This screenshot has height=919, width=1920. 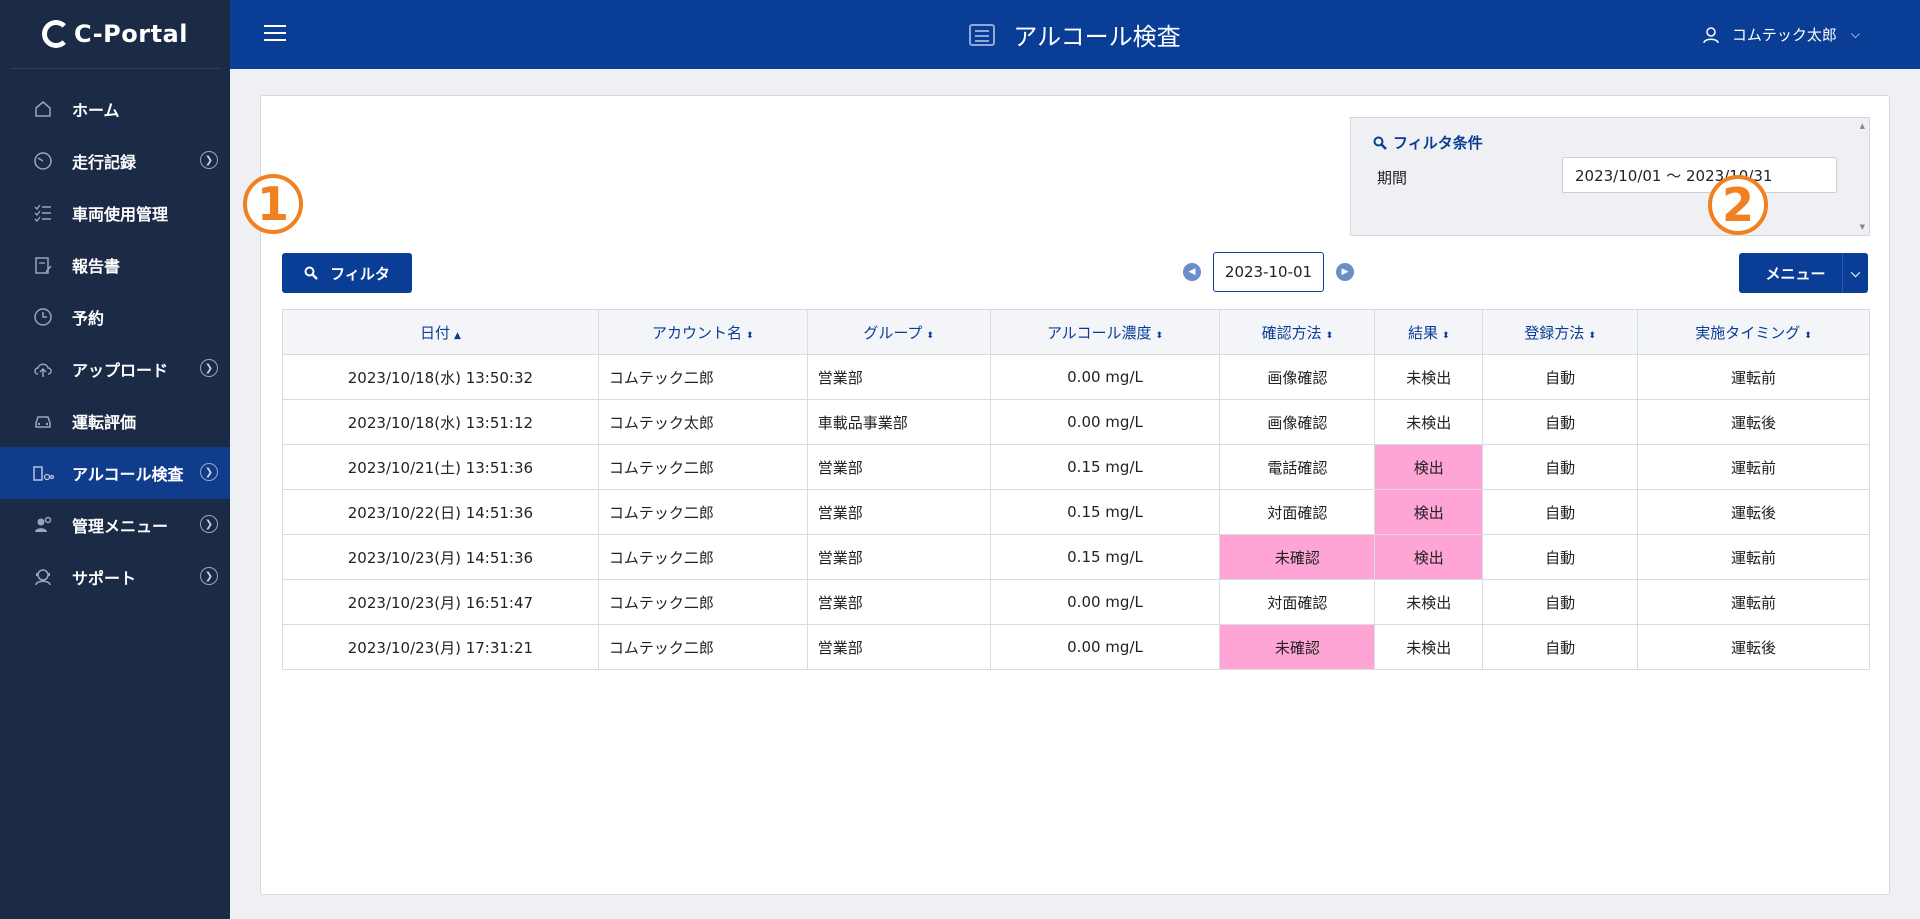 What do you see at coordinates (457, 336) in the screenshot?
I see `sort-icon: ▲` at bounding box center [457, 336].